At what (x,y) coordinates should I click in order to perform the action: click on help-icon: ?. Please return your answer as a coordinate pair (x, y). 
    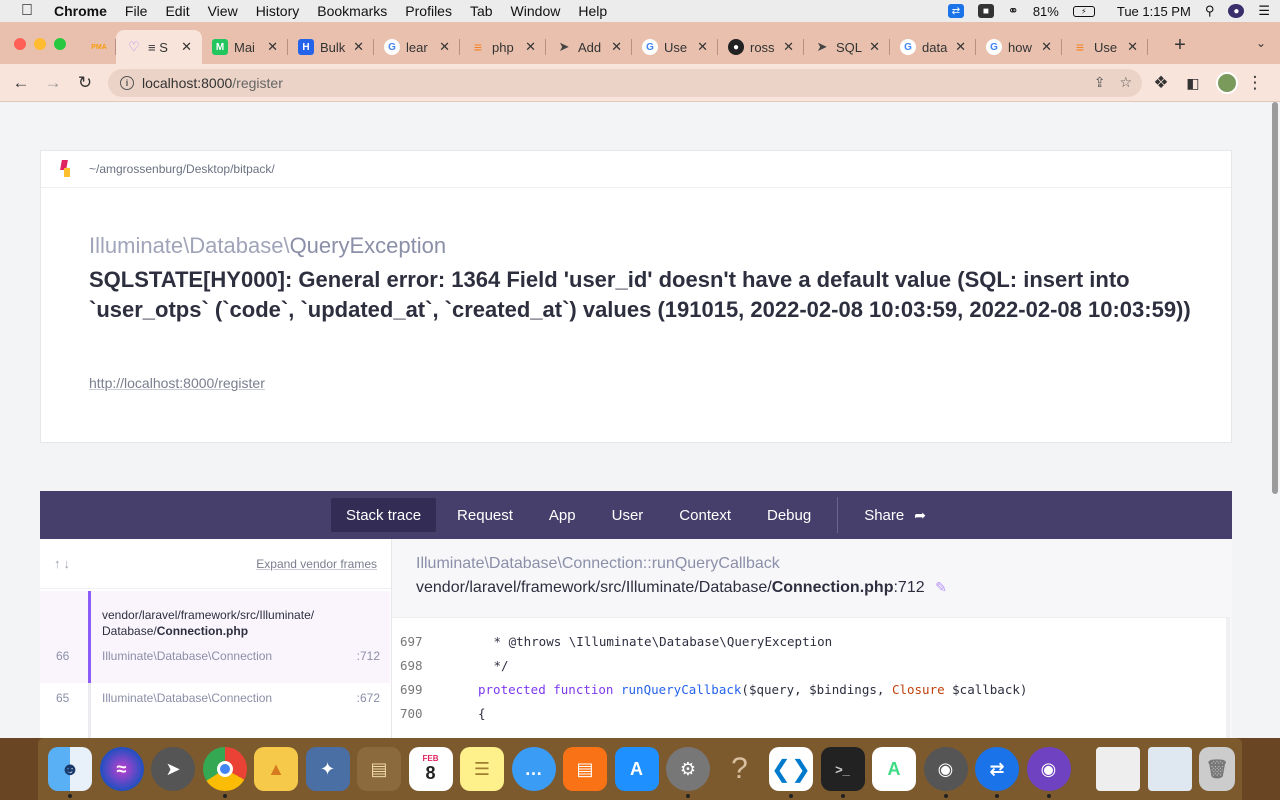
    Looking at the image, I should click on (740, 769).